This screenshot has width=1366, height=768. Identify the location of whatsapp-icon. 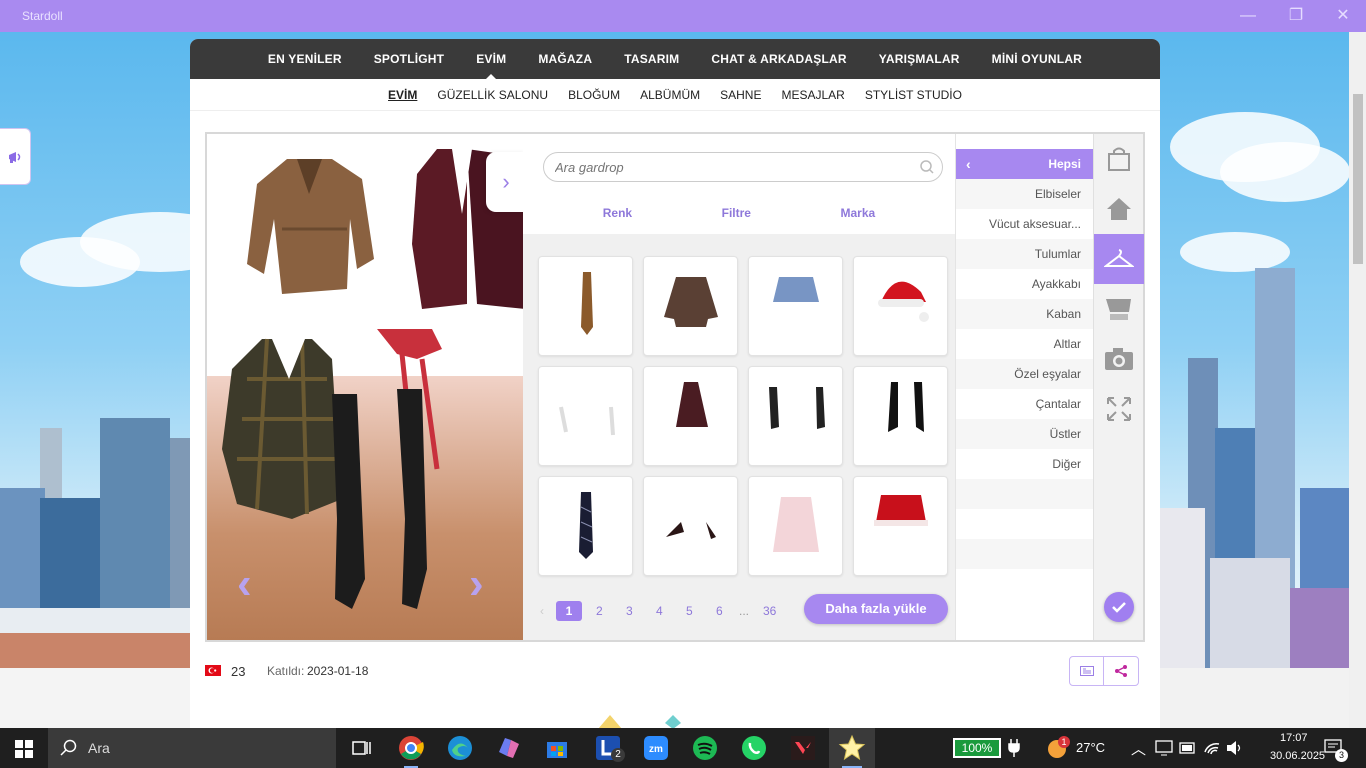
(754, 748).